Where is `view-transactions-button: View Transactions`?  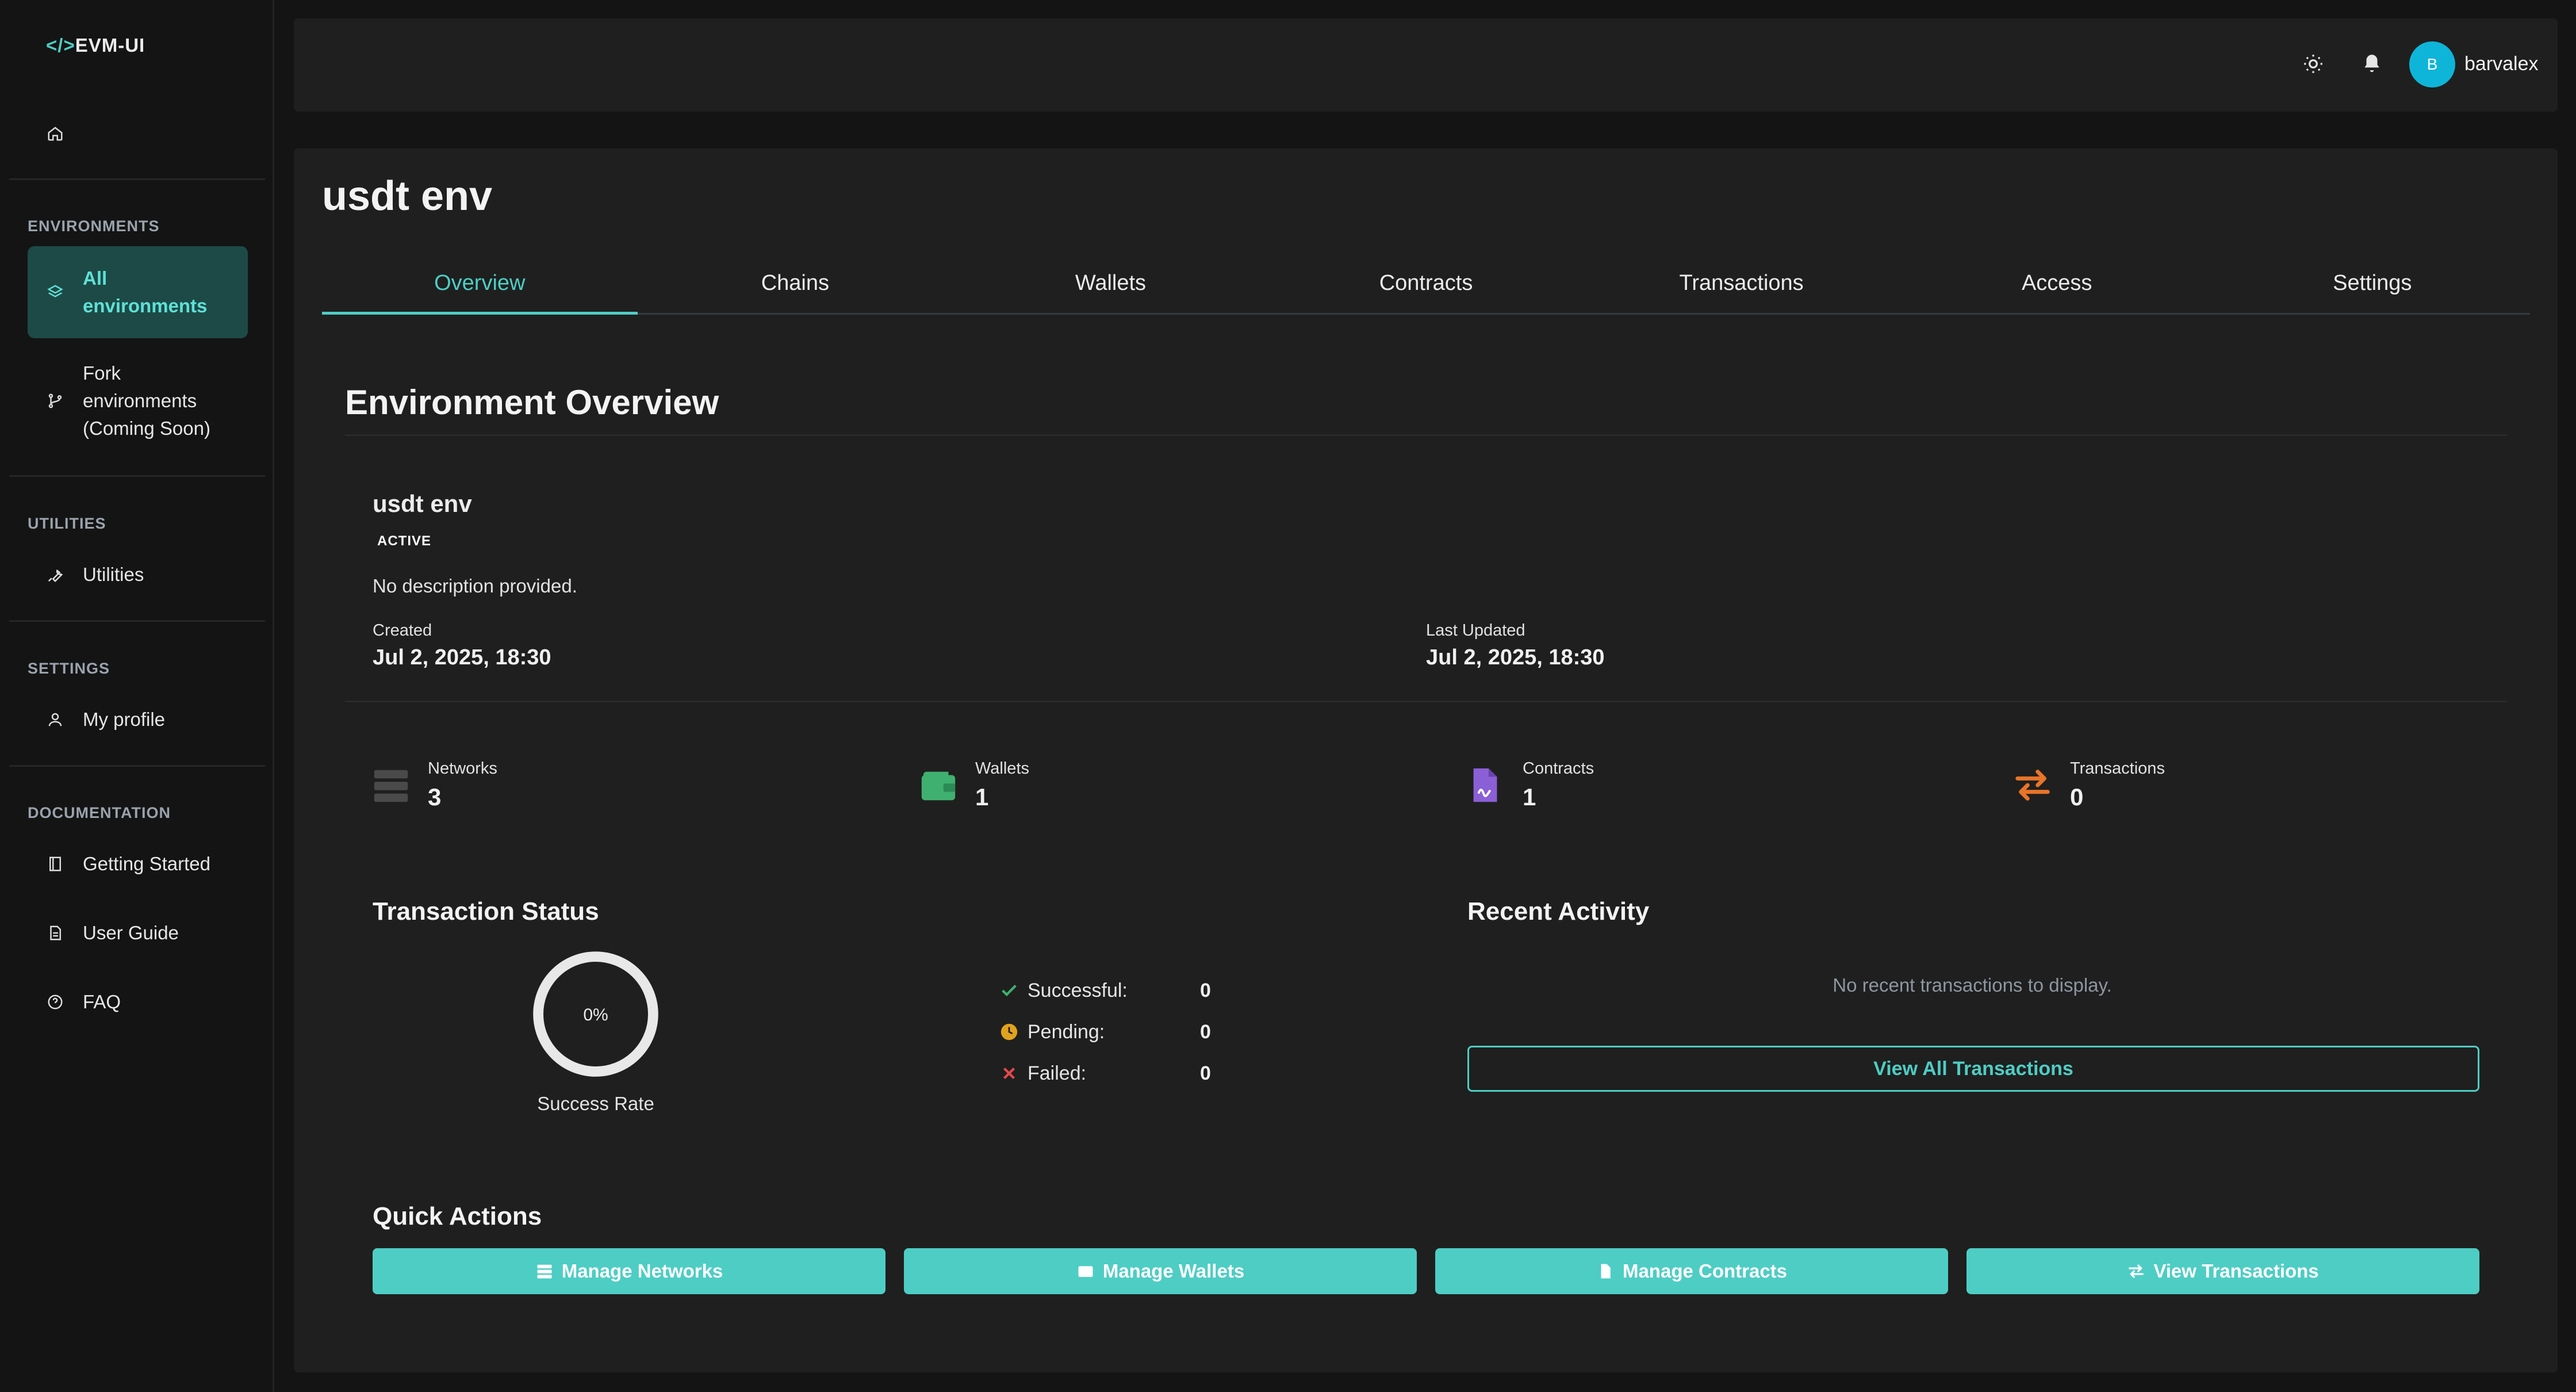 view-transactions-button: View Transactions is located at coordinates (2222, 1271).